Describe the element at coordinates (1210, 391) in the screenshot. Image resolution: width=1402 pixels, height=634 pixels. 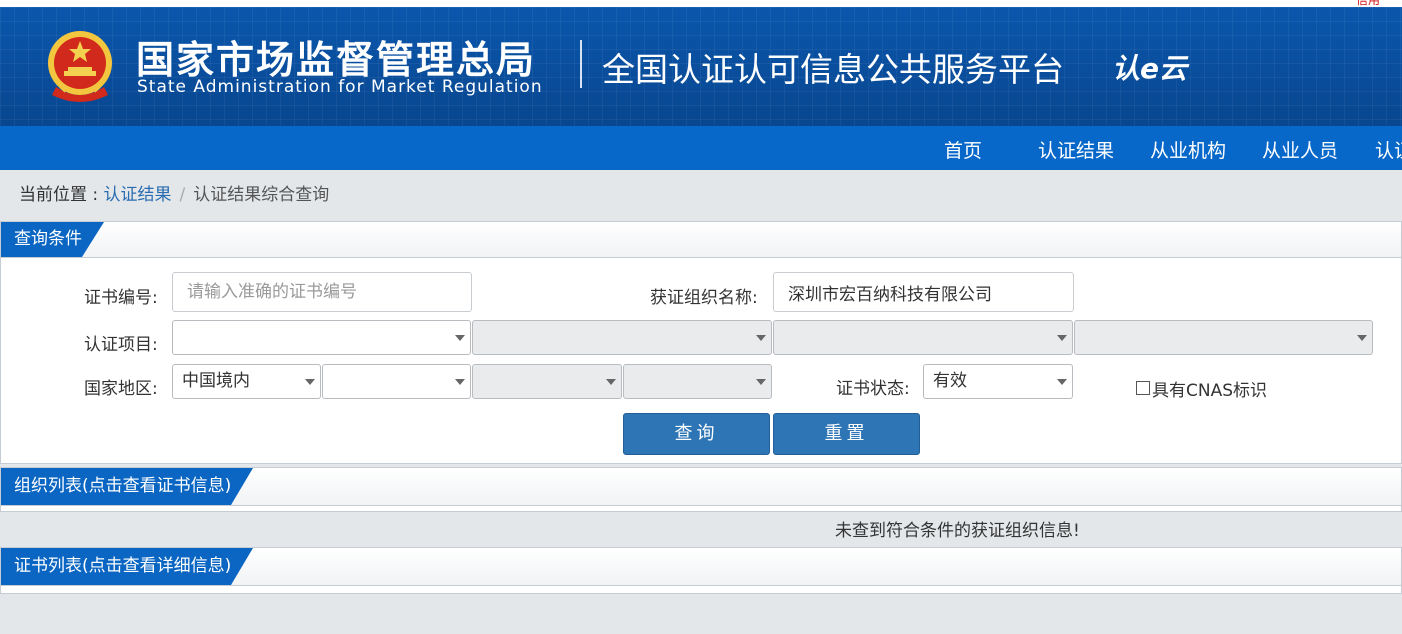
I see `cnas-label: 具有CNAS标识` at that location.